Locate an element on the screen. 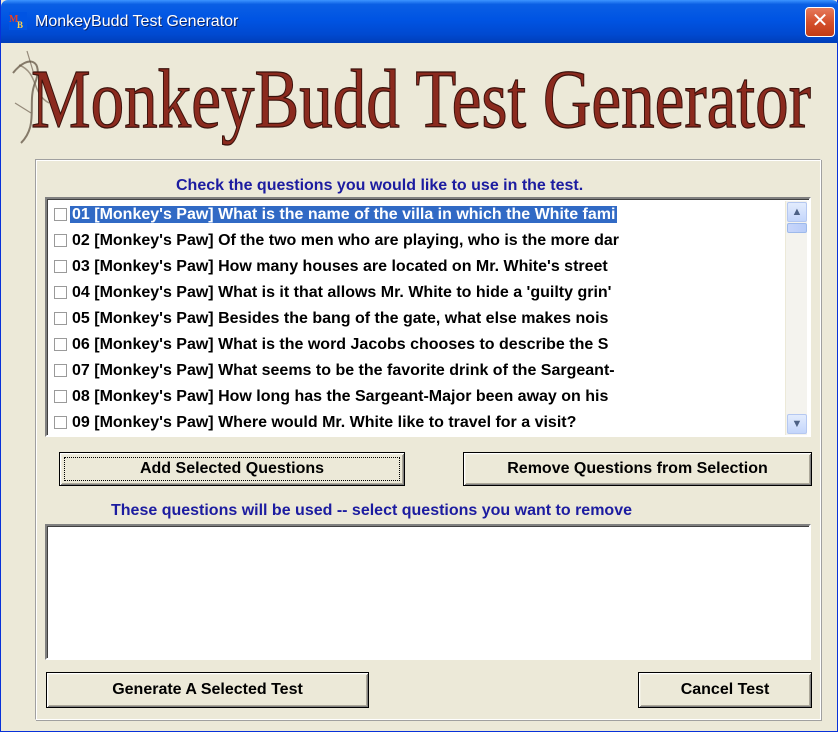 This screenshot has height=732, width=838. remove-questions-button: Remove Questions from Selection is located at coordinates (637, 469).